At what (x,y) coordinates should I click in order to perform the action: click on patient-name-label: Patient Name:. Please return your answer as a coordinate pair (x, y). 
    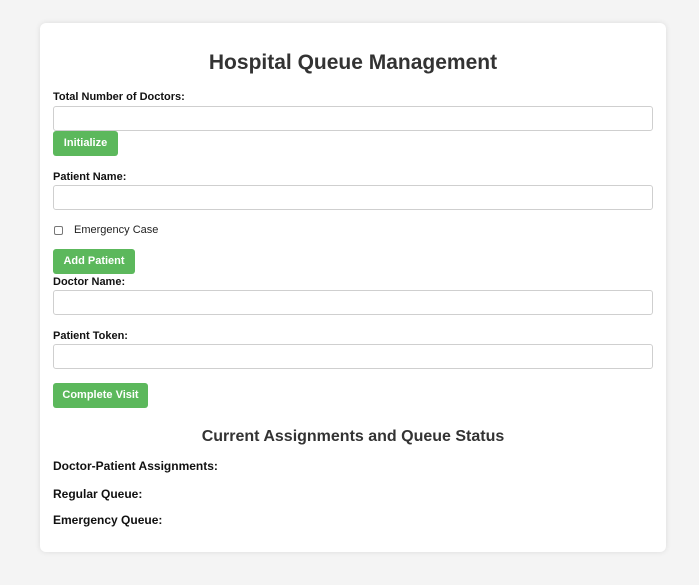
    Looking at the image, I should click on (90, 177).